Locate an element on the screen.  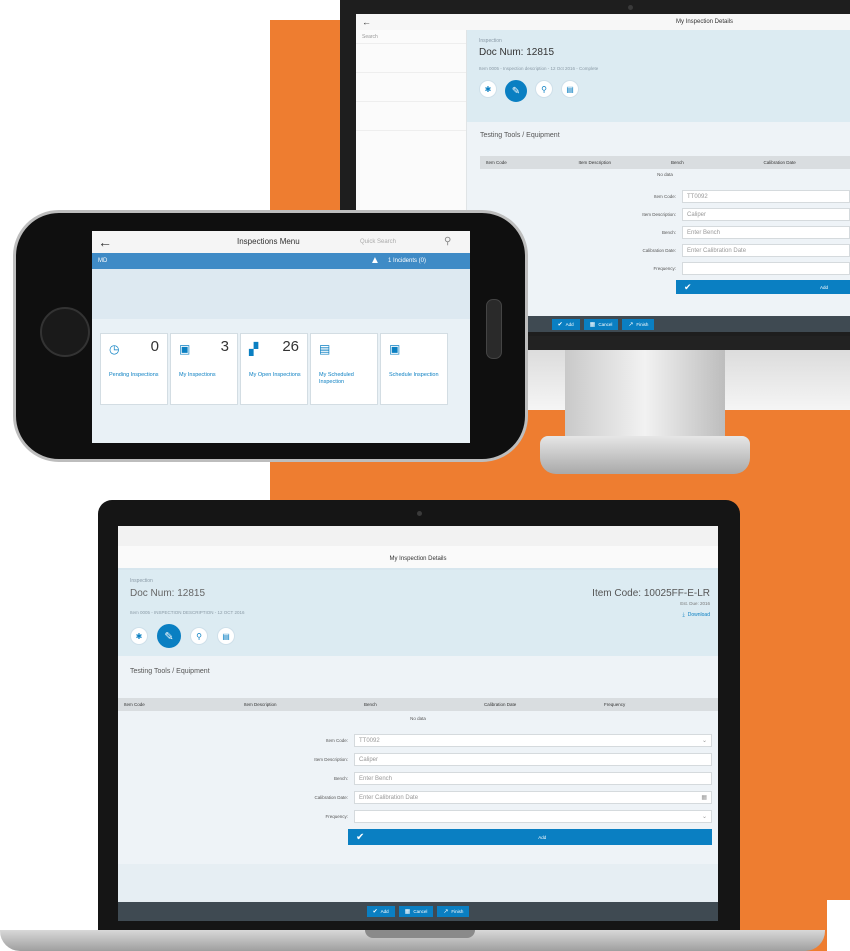
tile-label: My Open Inspections is located at coordinates (275, 375).